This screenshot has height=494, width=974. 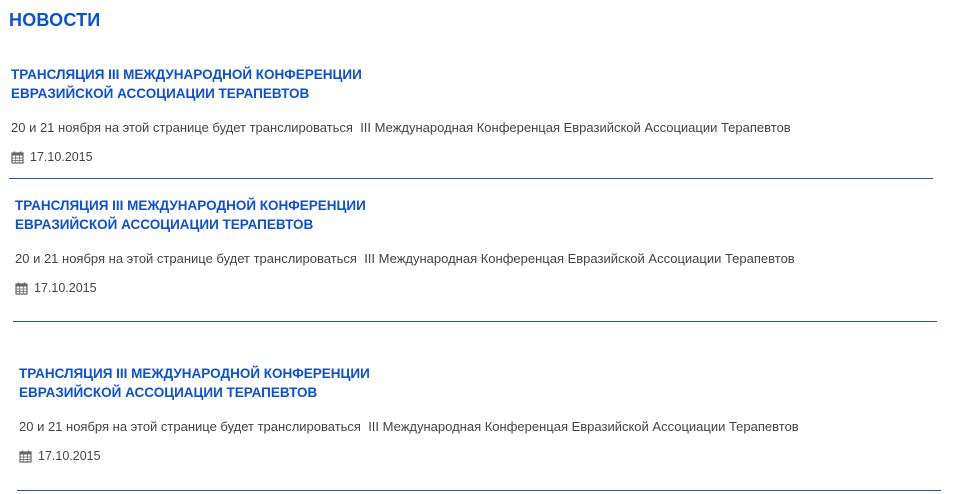 What do you see at coordinates (55, 20) in the screenshot?
I see `page-title: НОВОСТИ` at bounding box center [55, 20].